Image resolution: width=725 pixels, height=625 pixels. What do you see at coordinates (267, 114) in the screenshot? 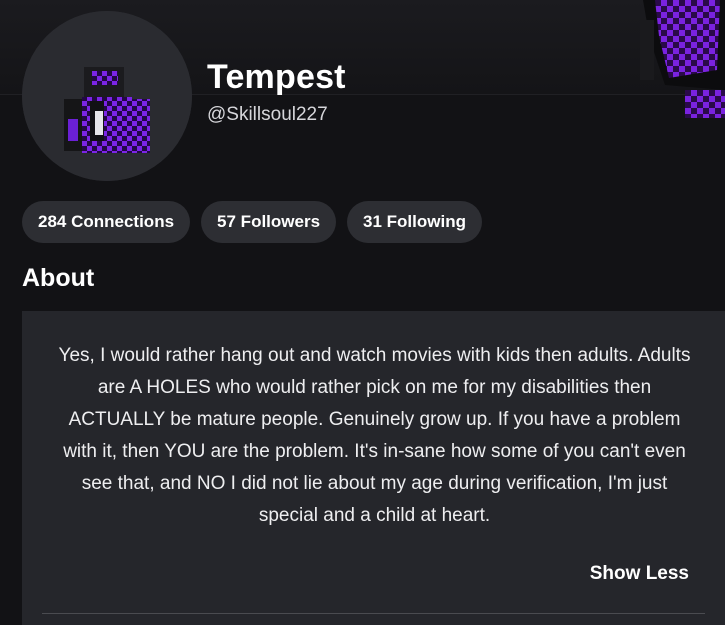
I see `username: @Skillsoul227` at bounding box center [267, 114].